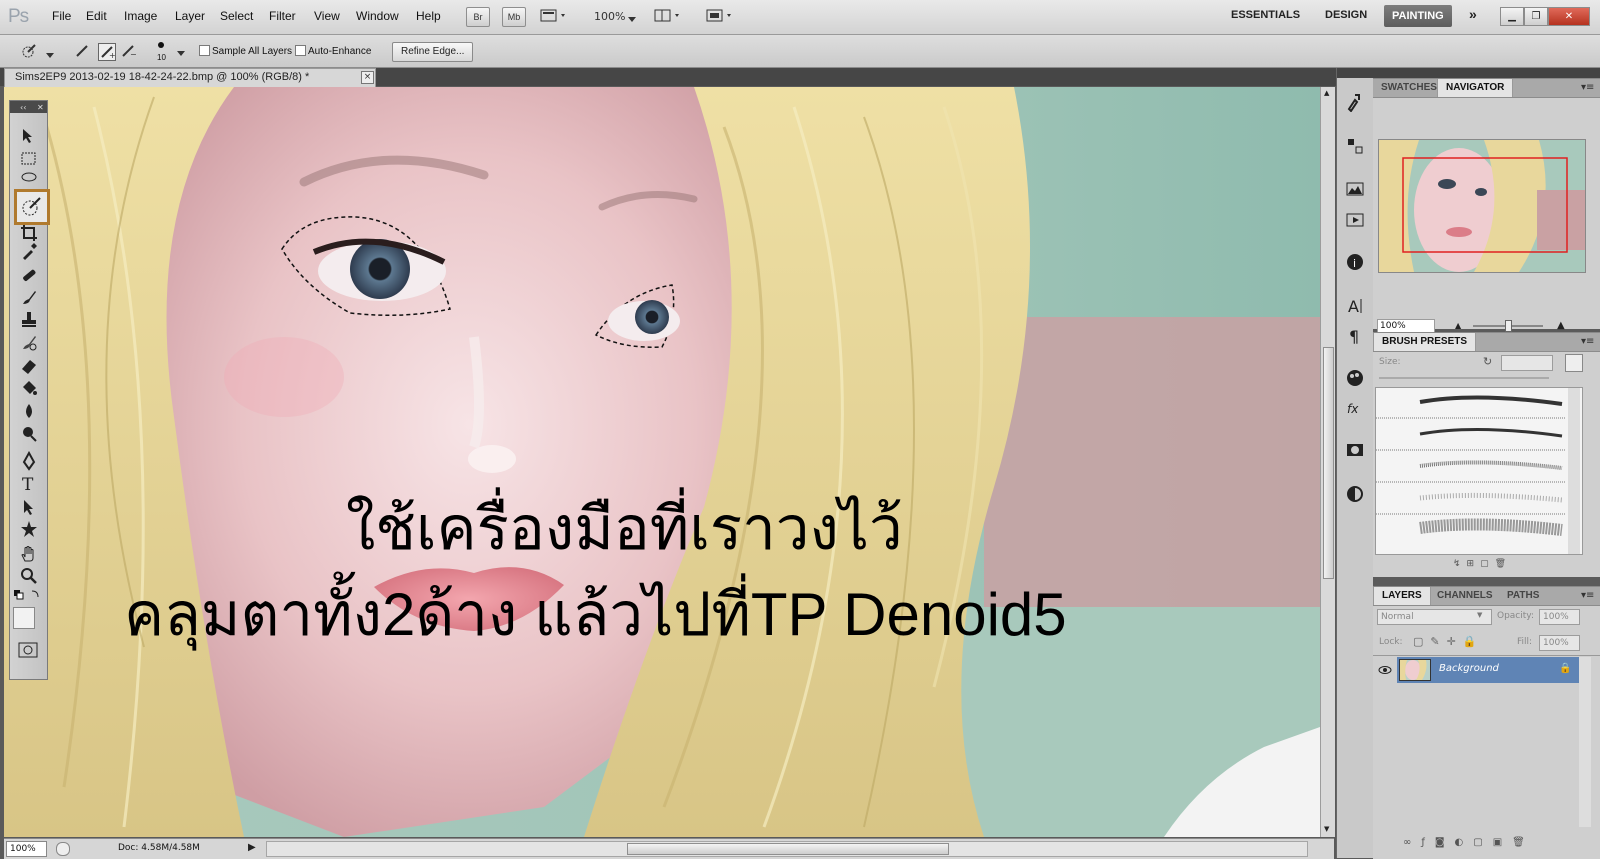 The image size is (1600, 859). Describe the element at coordinates (28, 51) in the screenshot. I see `quick-selection-preset-icon` at that location.